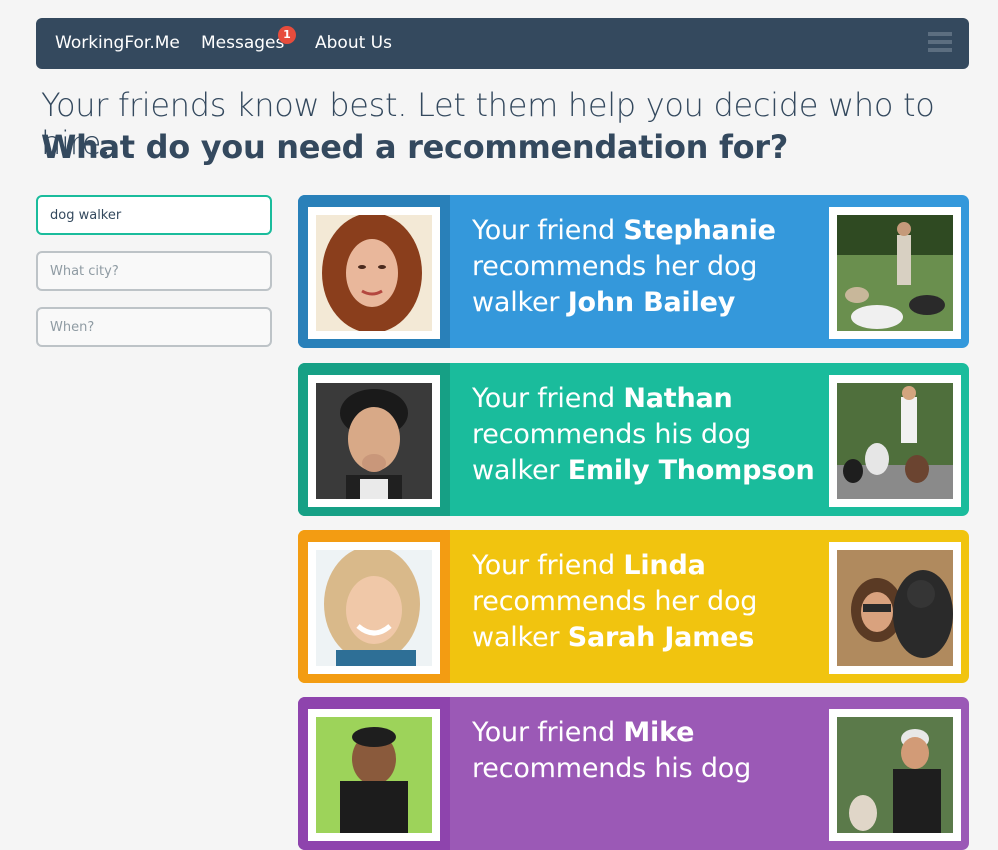 This screenshot has height=850, width=998. What do you see at coordinates (940, 43) in the screenshot?
I see `menu-icon` at bounding box center [940, 43].